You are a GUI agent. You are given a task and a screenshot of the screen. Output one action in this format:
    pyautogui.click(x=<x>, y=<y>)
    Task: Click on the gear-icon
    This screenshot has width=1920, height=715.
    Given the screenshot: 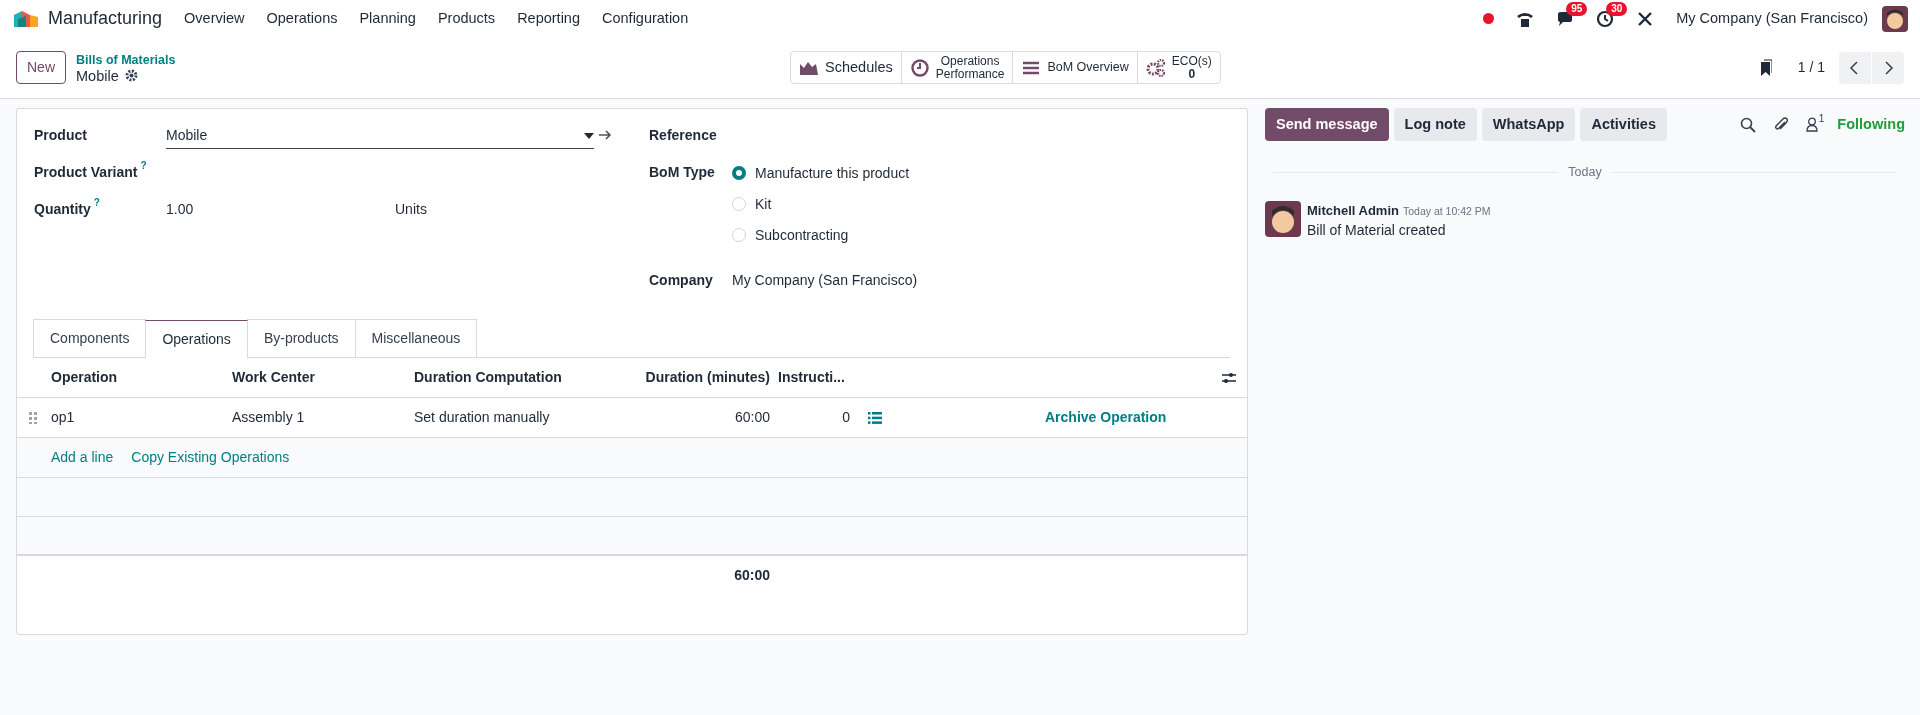 What is the action you would take?
    pyautogui.click(x=131, y=75)
    